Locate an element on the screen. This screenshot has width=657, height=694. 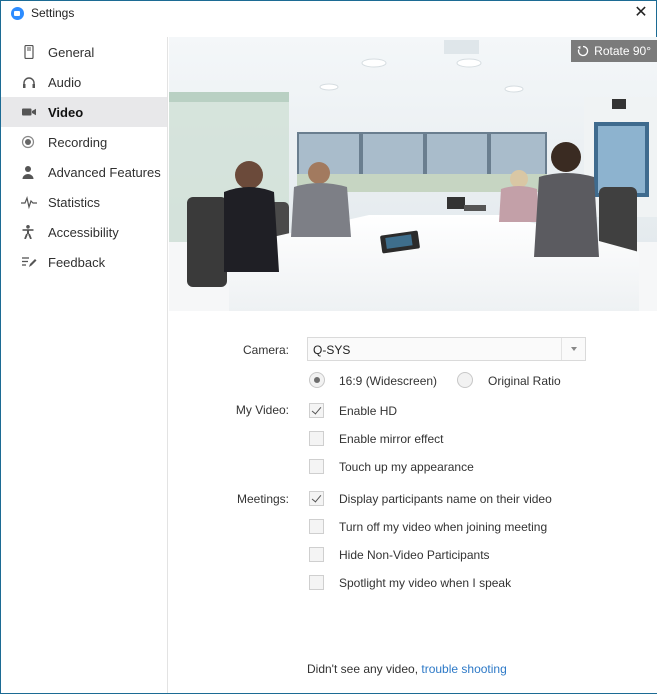
sidebar-item-label: Recording is located at coordinates (78, 142).